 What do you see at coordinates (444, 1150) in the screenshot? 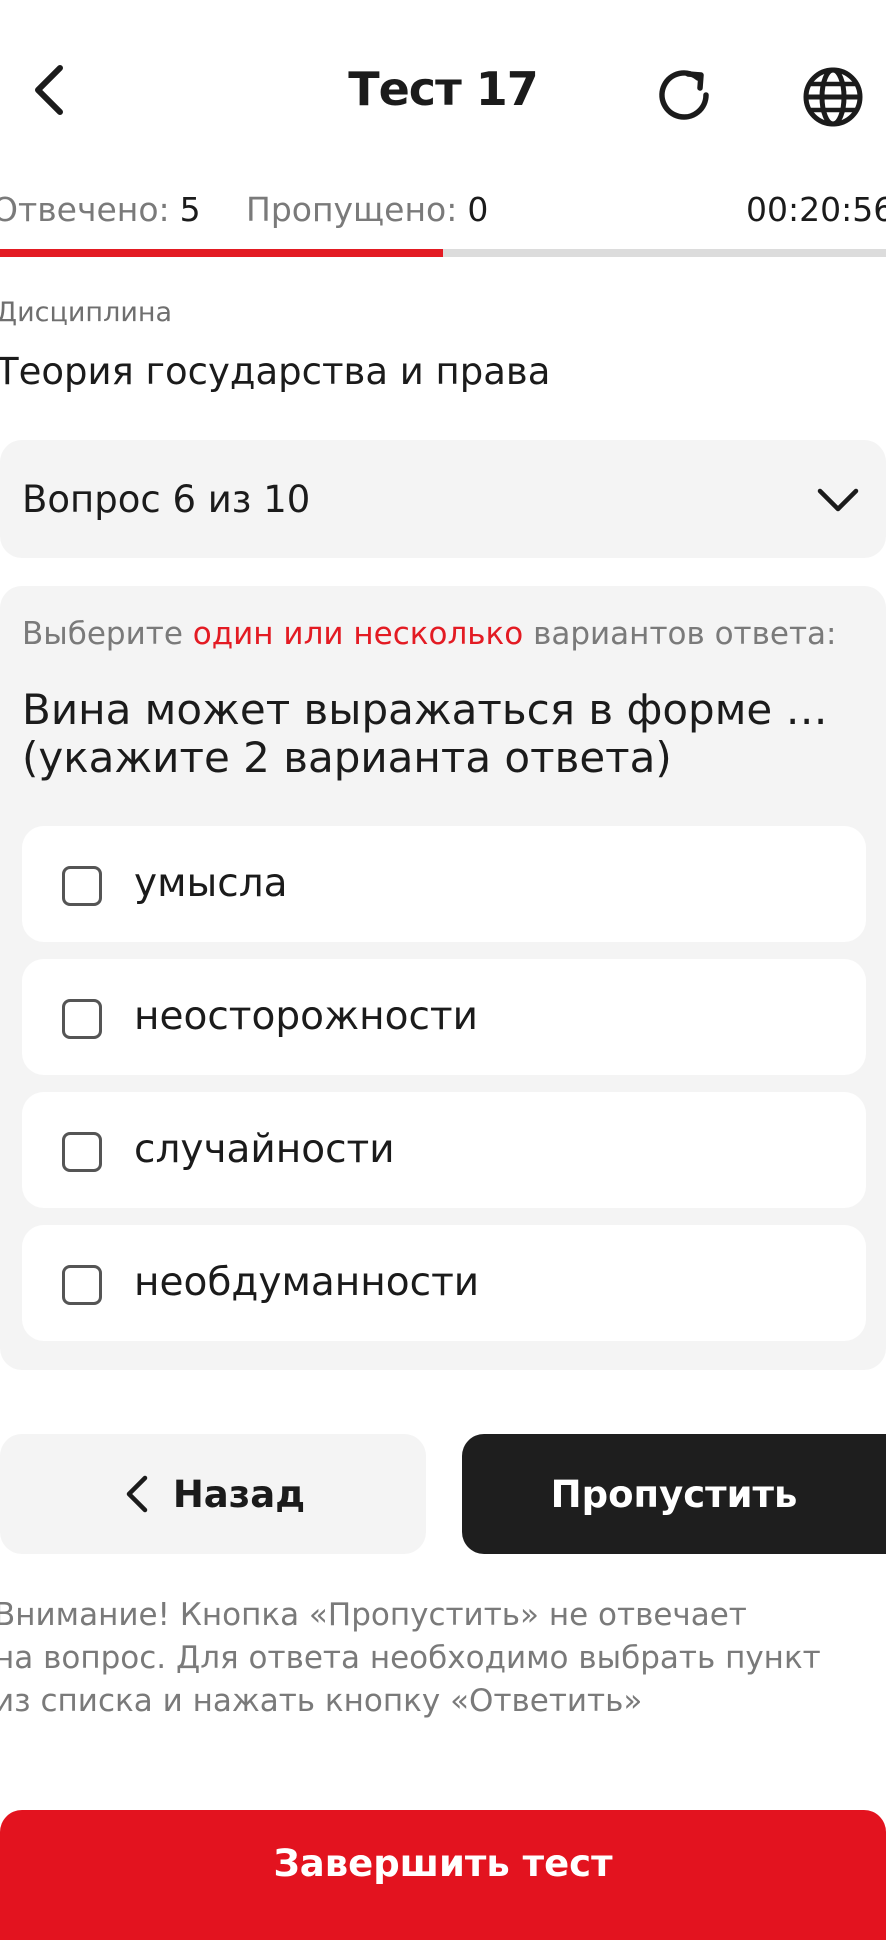
I see `answer-option: случайности` at bounding box center [444, 1150].